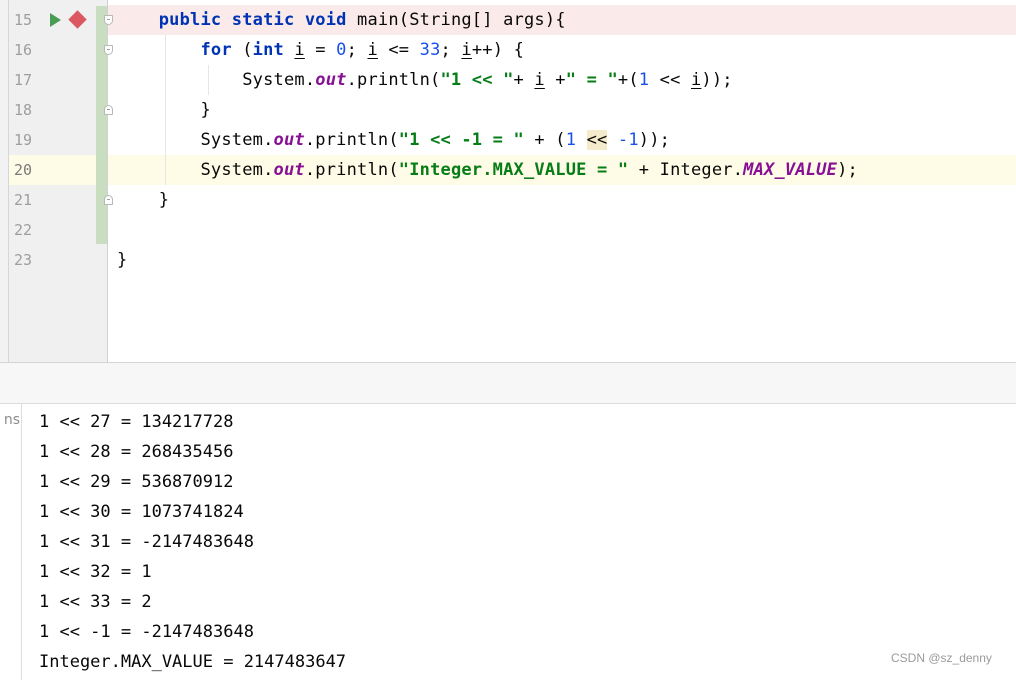 The height and width of the screenshot is (680, 1016). Describe the element at coordinates (456, 20) in the screenshot. I see `code-text: main(String[] args){` at that location.